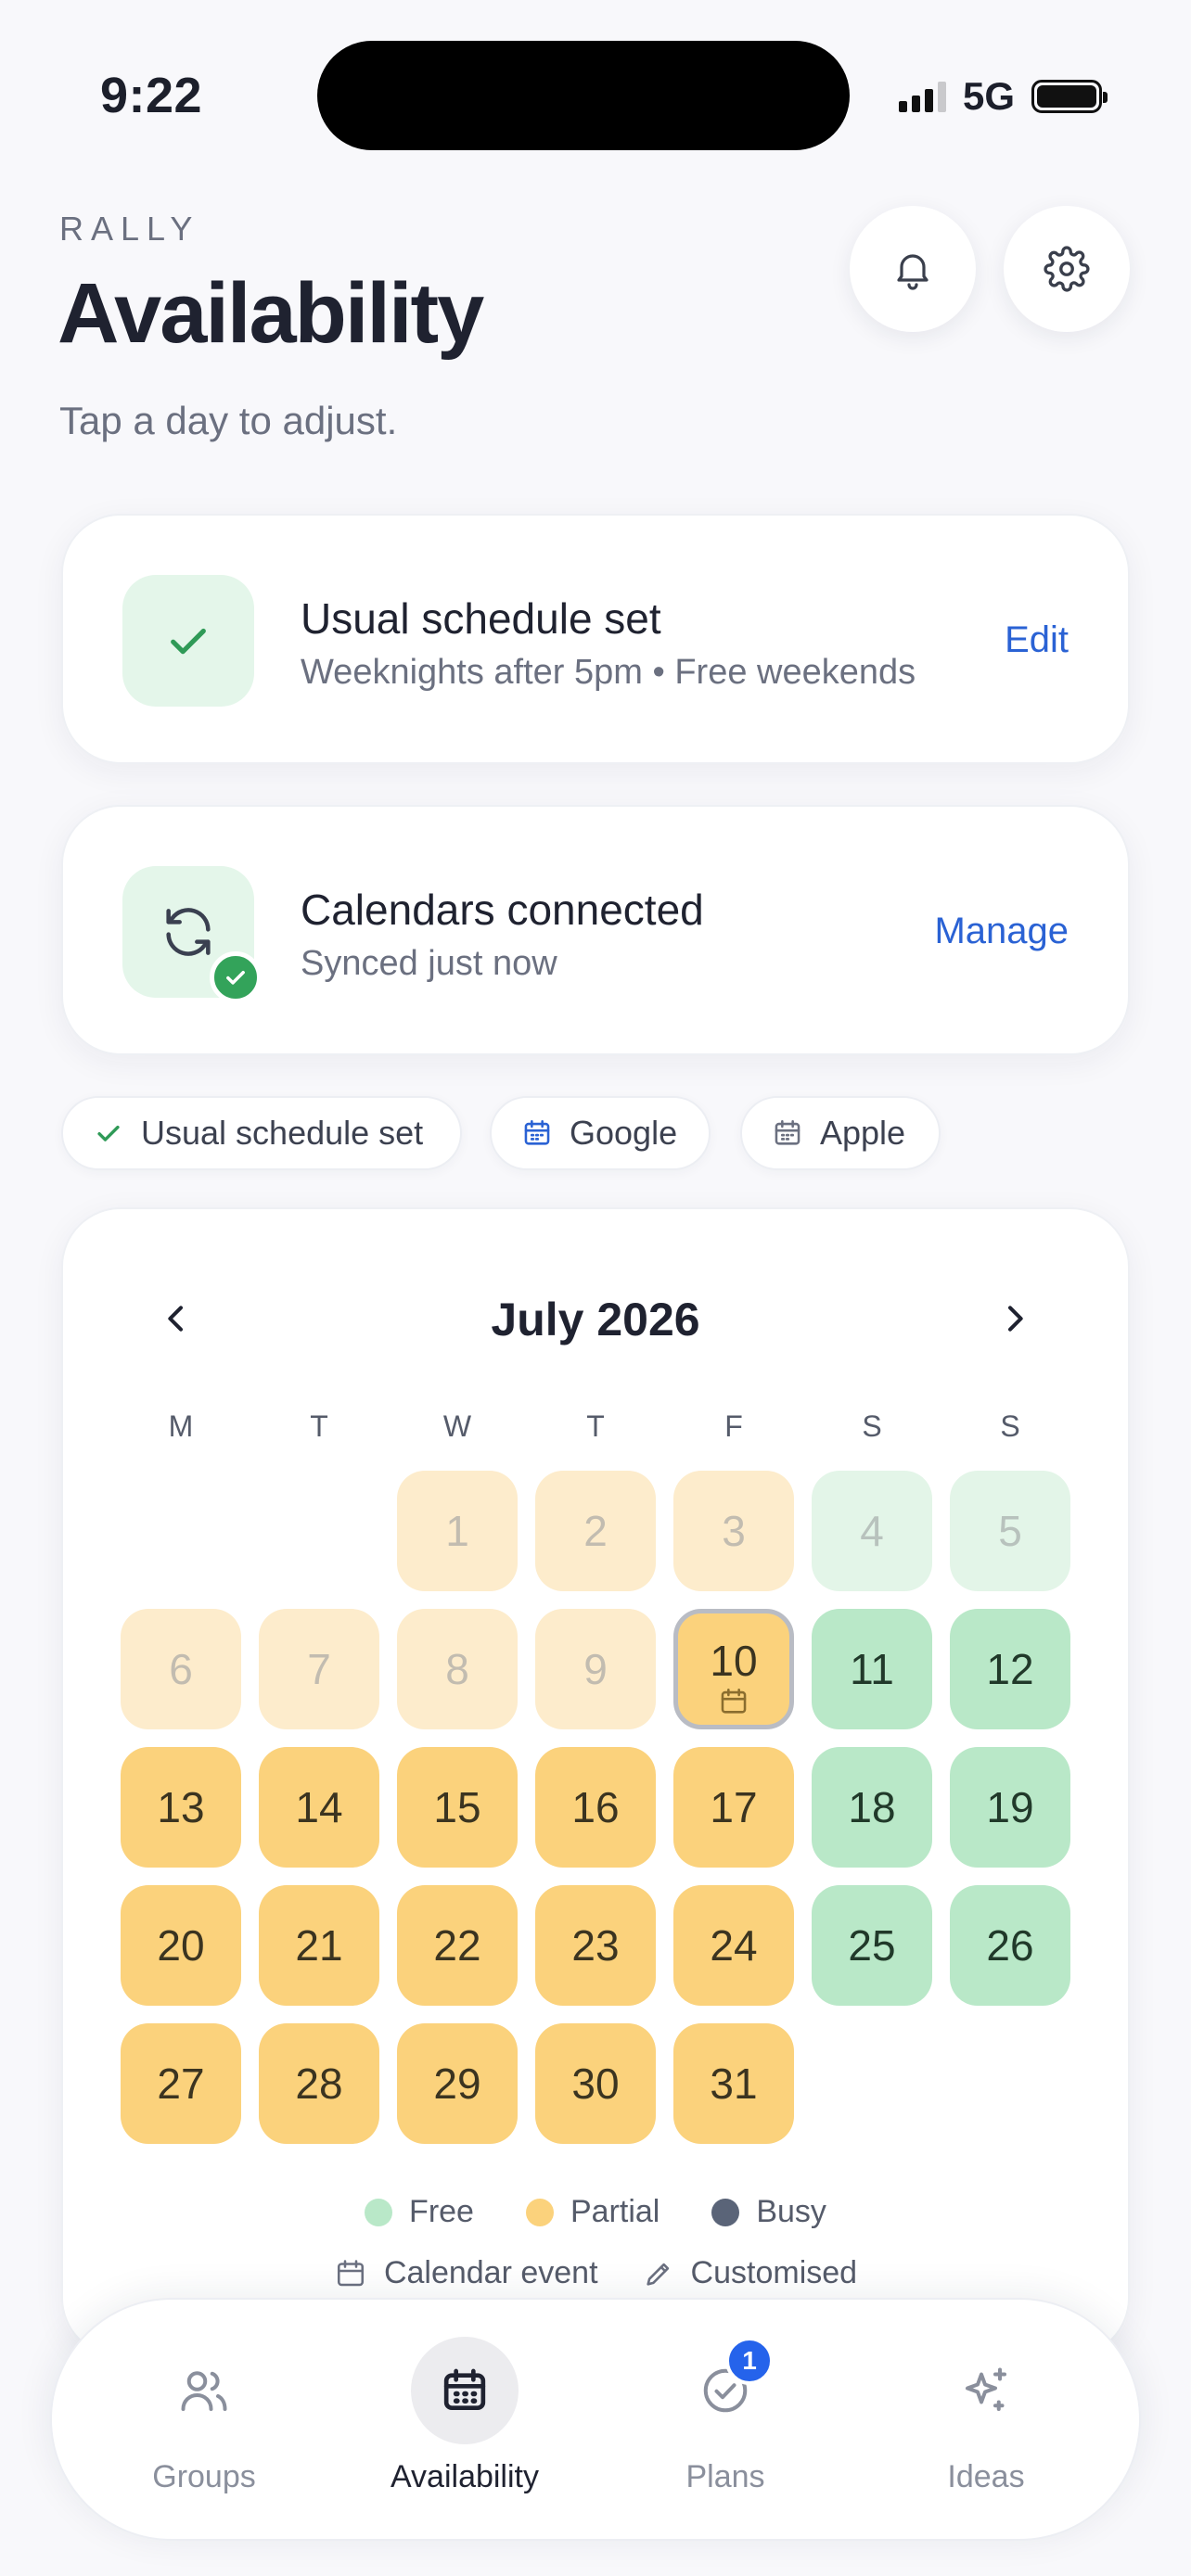  I want to click on day-number: 2, so click(595, 1531).